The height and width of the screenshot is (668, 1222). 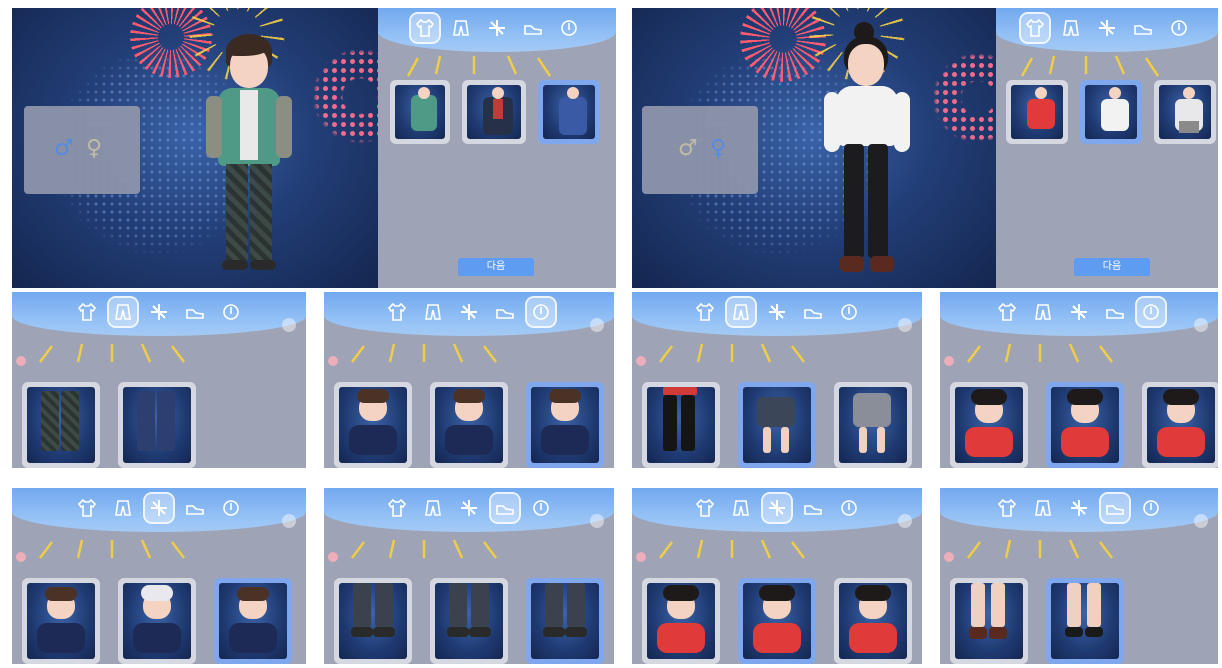 I want to click on firework-decoration, so click(x=345, y=96).